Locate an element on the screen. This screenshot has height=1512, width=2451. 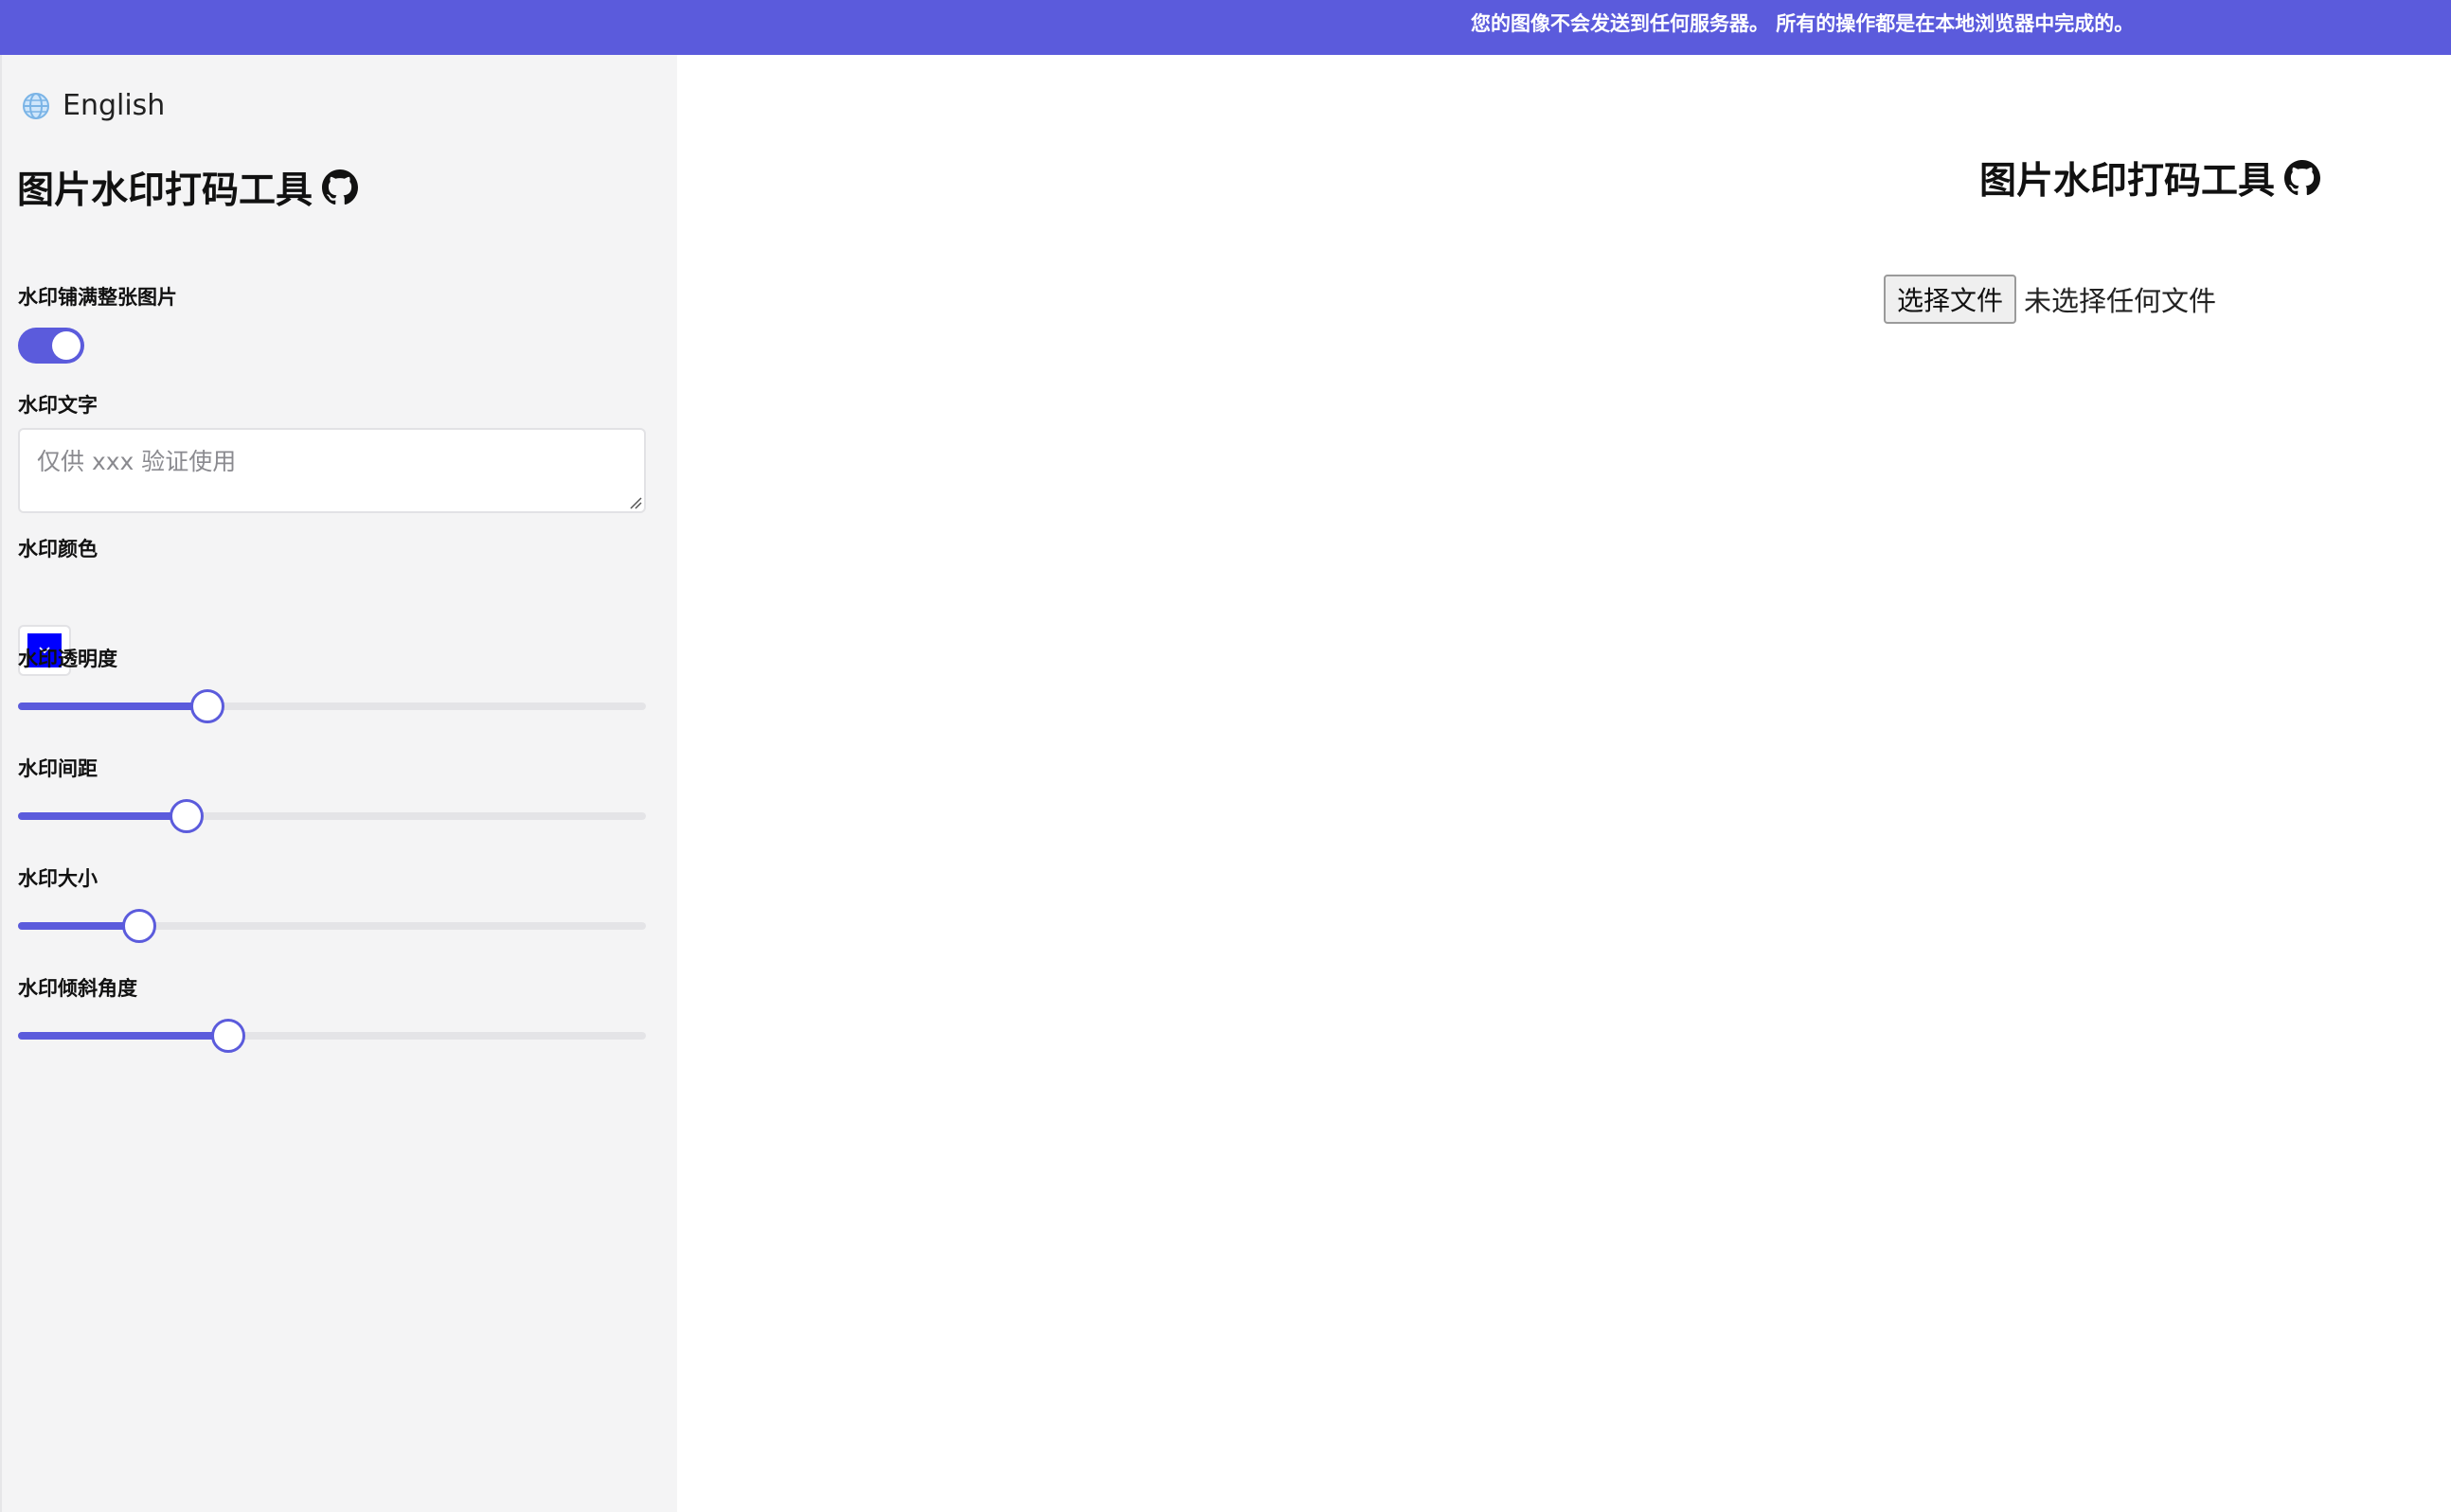
file-status-text: 未选择任何文件 is located at coordinates (2120, 301).